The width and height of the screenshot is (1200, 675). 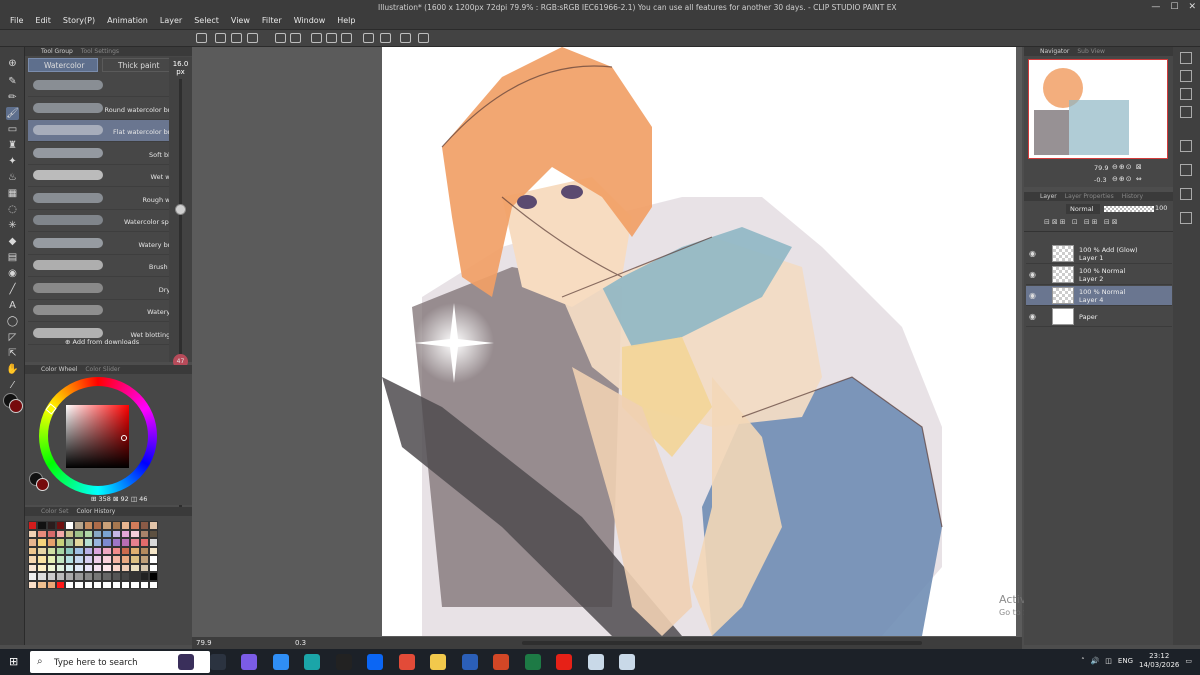 I want to click on brush-tool-icon: 🖌, so click(x=12, y=113).